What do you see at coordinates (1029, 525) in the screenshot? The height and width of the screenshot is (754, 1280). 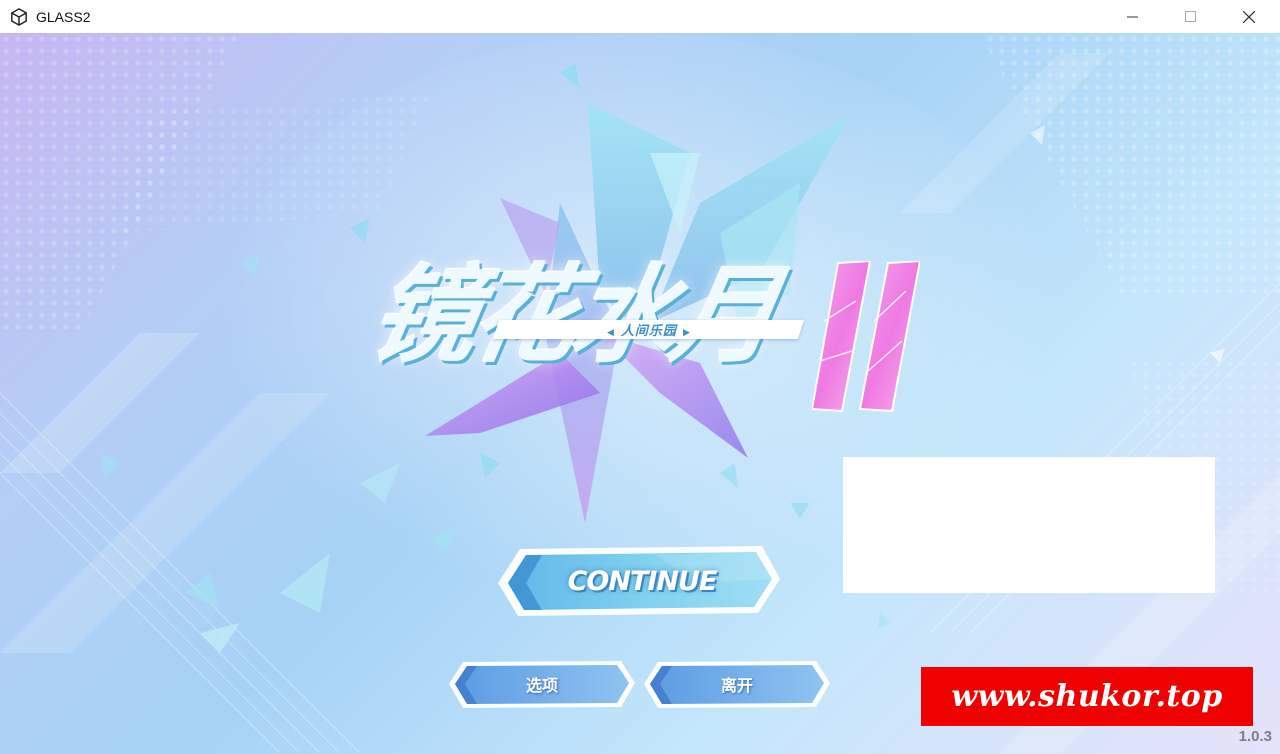 I see `overlay-box` at bounding box center [1029, 525].